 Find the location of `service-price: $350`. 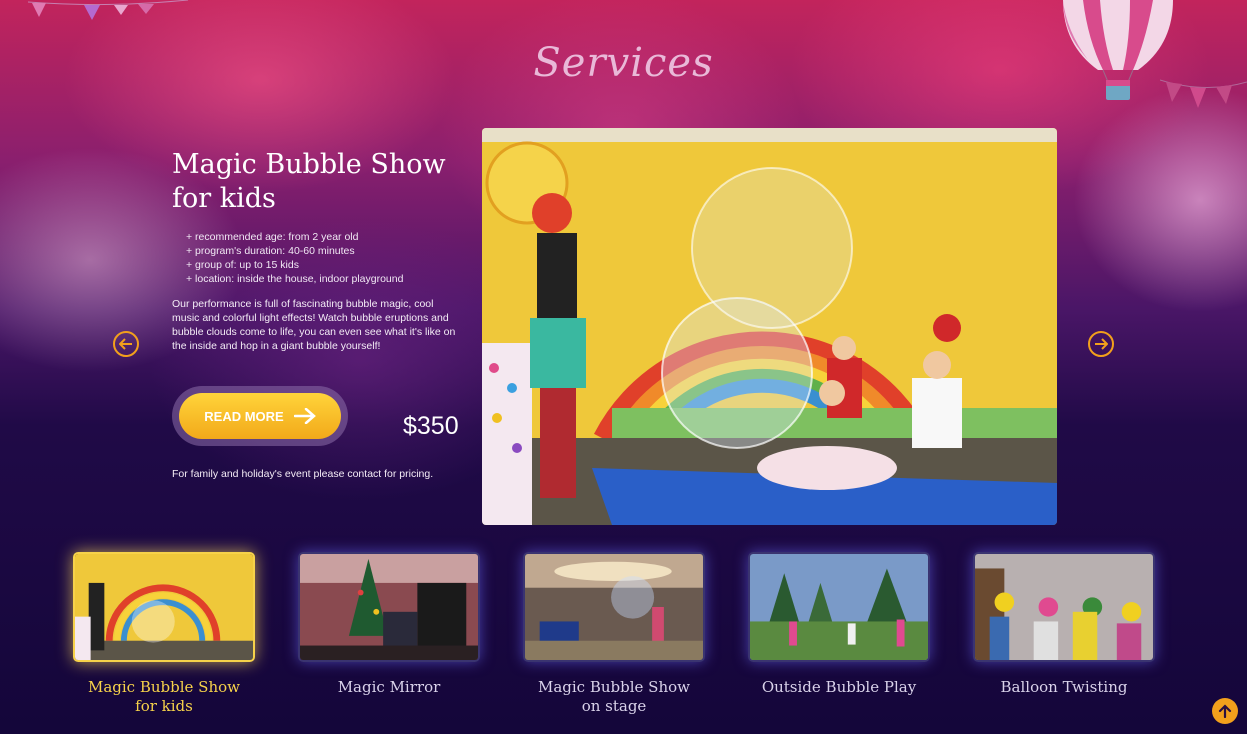

service-price: $350 is located at coordinates (431, 426).